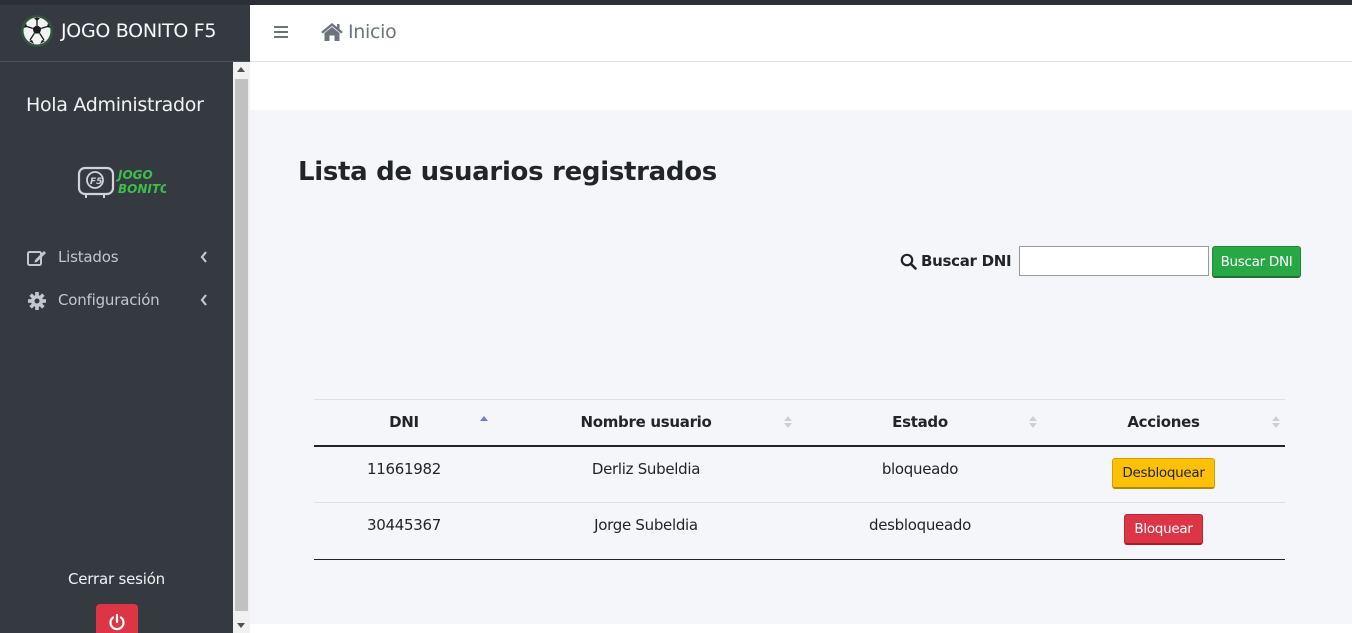  I want to click on footer-band, so click(801, 628).